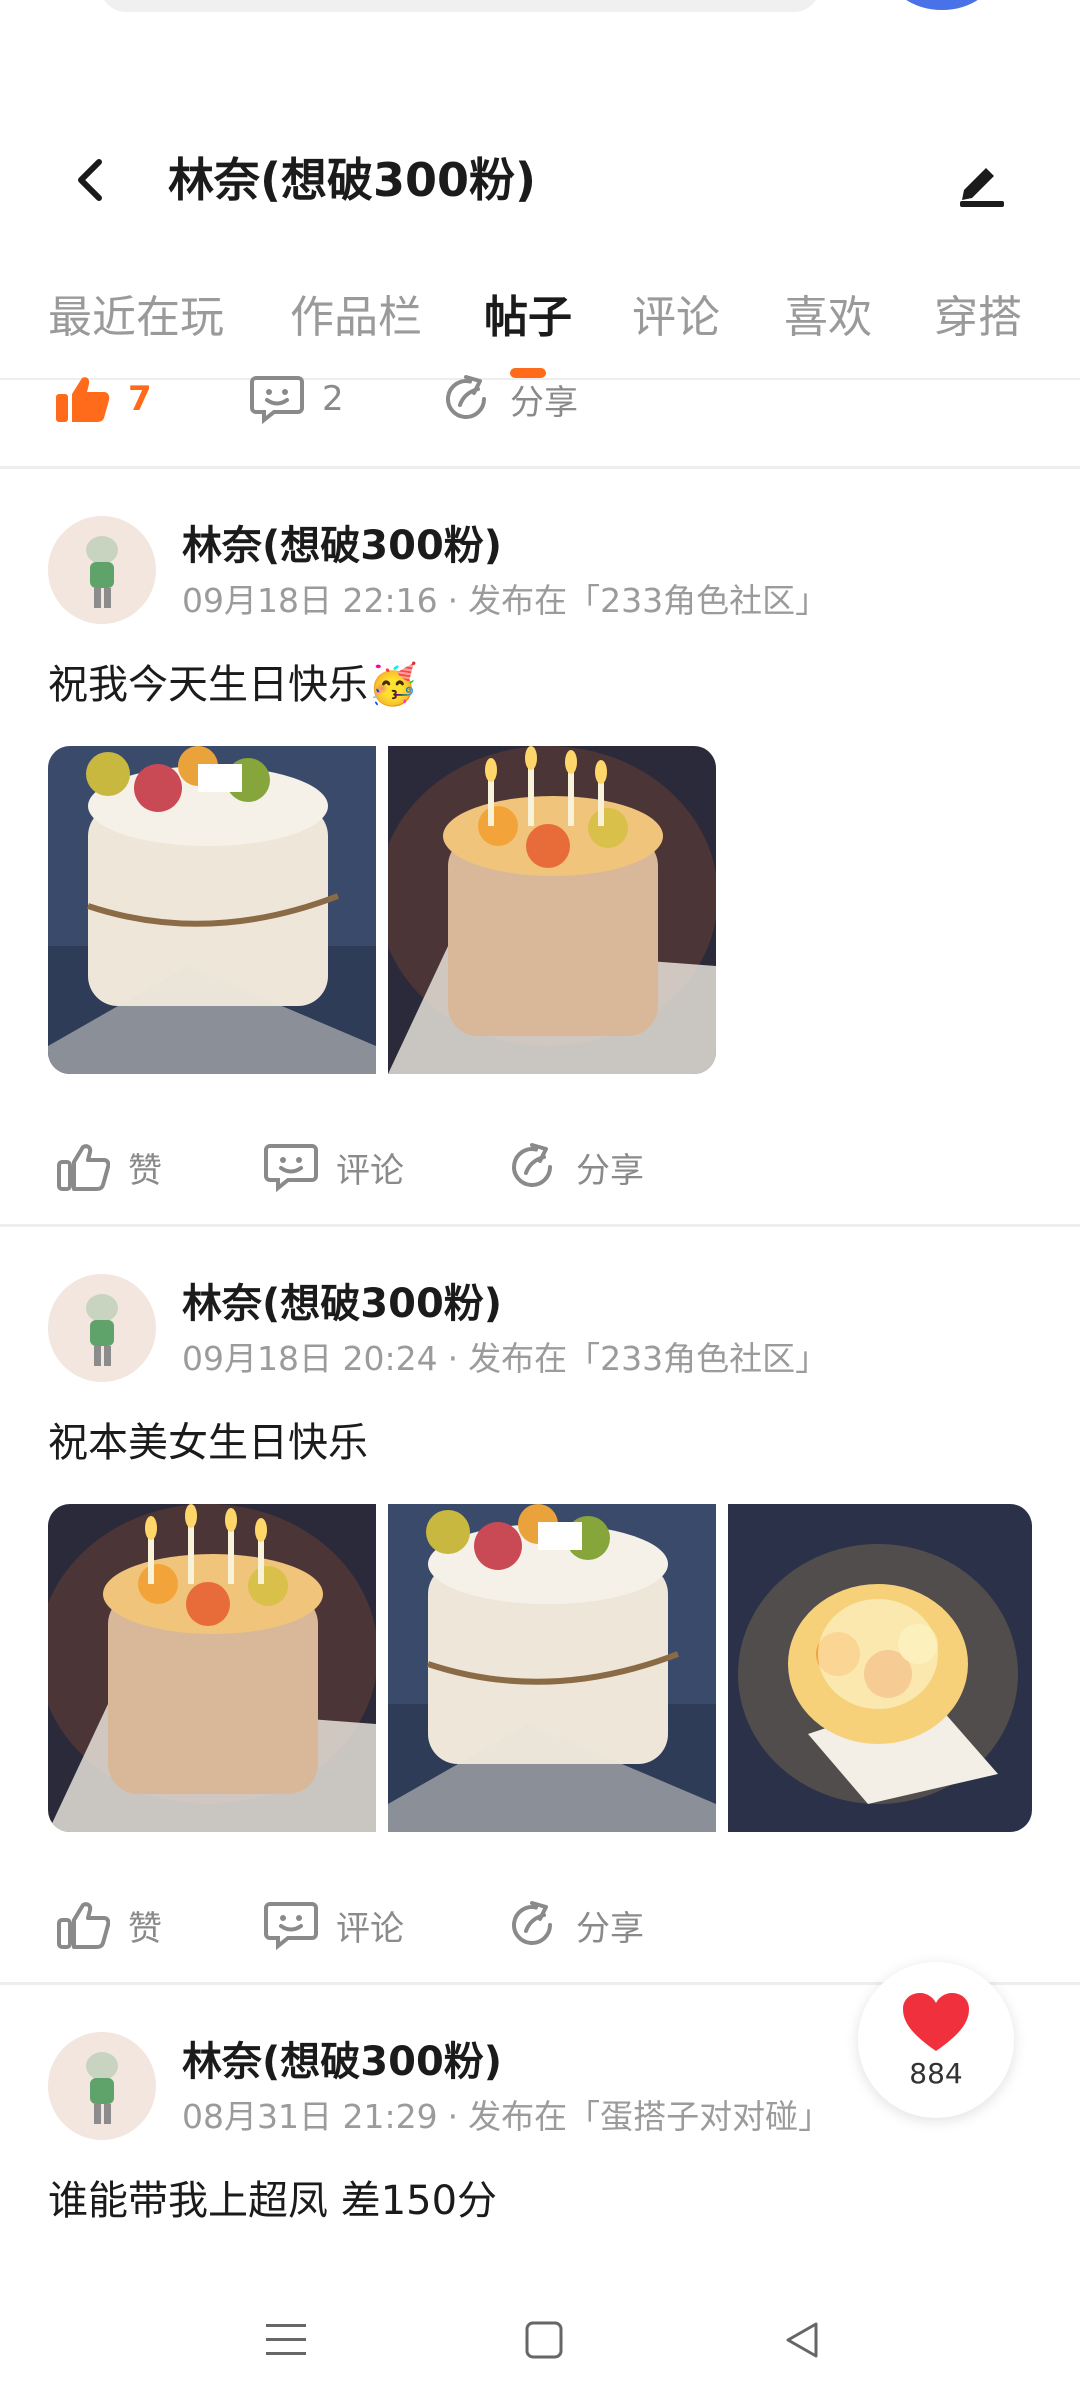 This screenshot has height=2400, width=1080. Describe the element at coordinates (83, 399) in the screenshot. I see `thumbs-up-filled-icon` at that location.